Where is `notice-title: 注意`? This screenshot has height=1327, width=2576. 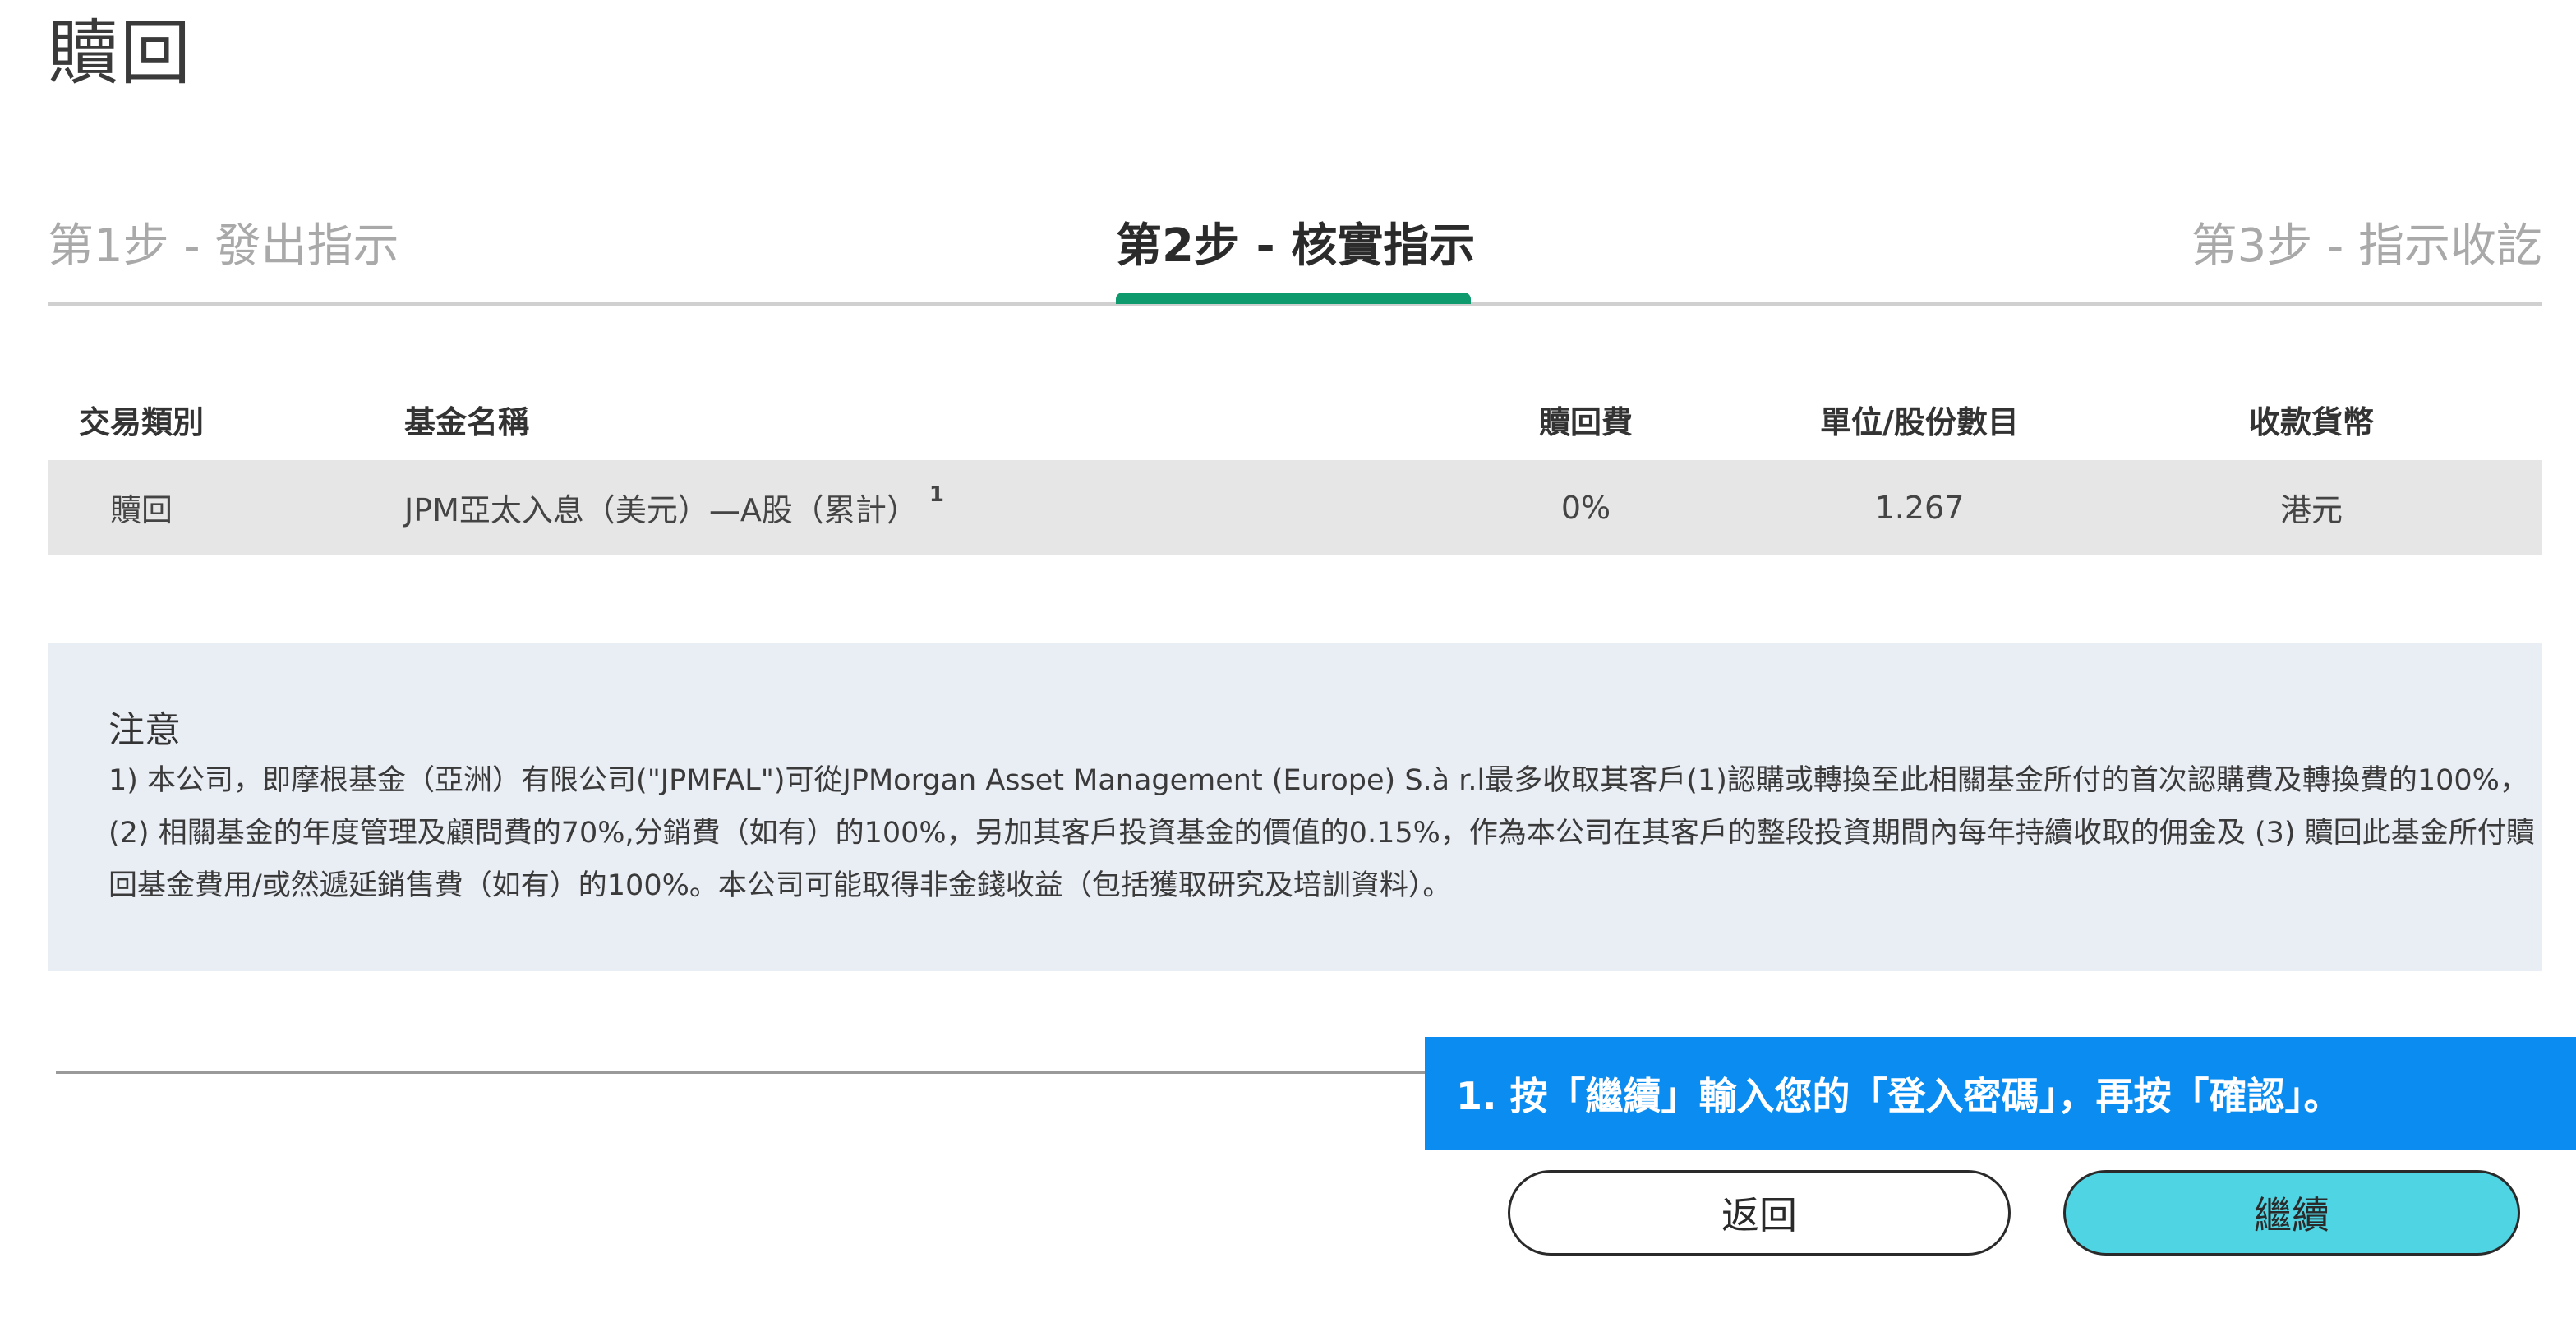 notice-title: 注意 is located at coordinates (144, 730).